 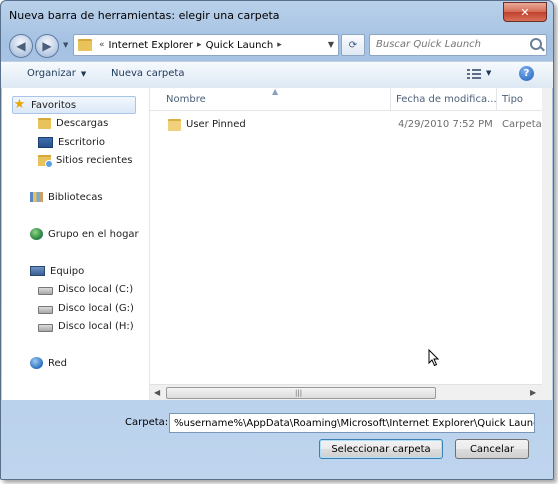 I want to click on file-name: User Pinned, so click(x=216, y=124).